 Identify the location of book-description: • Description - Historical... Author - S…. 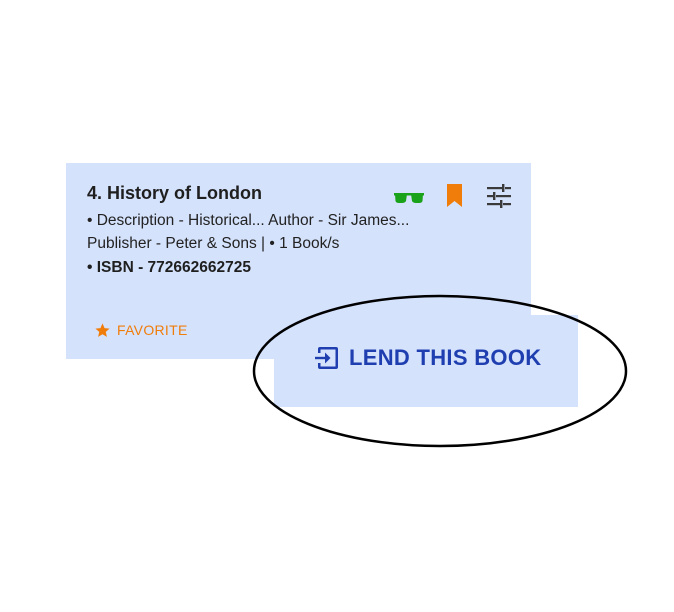
(248, 232).